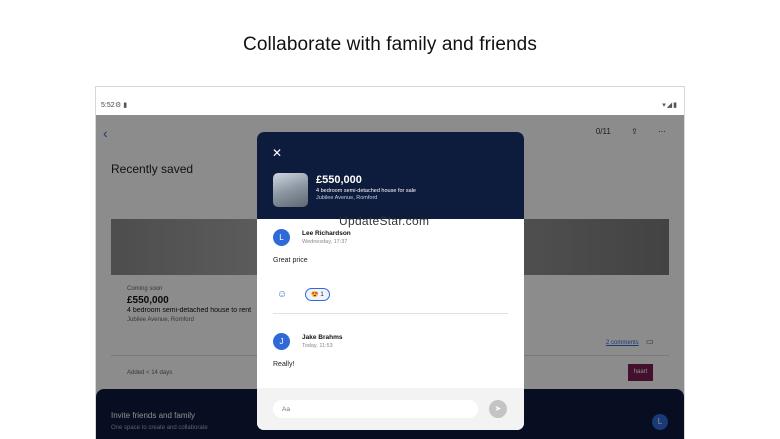 The height and width of the screenshot is (439, 780). Describe the element at coordinates (282, 294) in the screenshot. I see `add-reaction-icon: ☺` at that location.